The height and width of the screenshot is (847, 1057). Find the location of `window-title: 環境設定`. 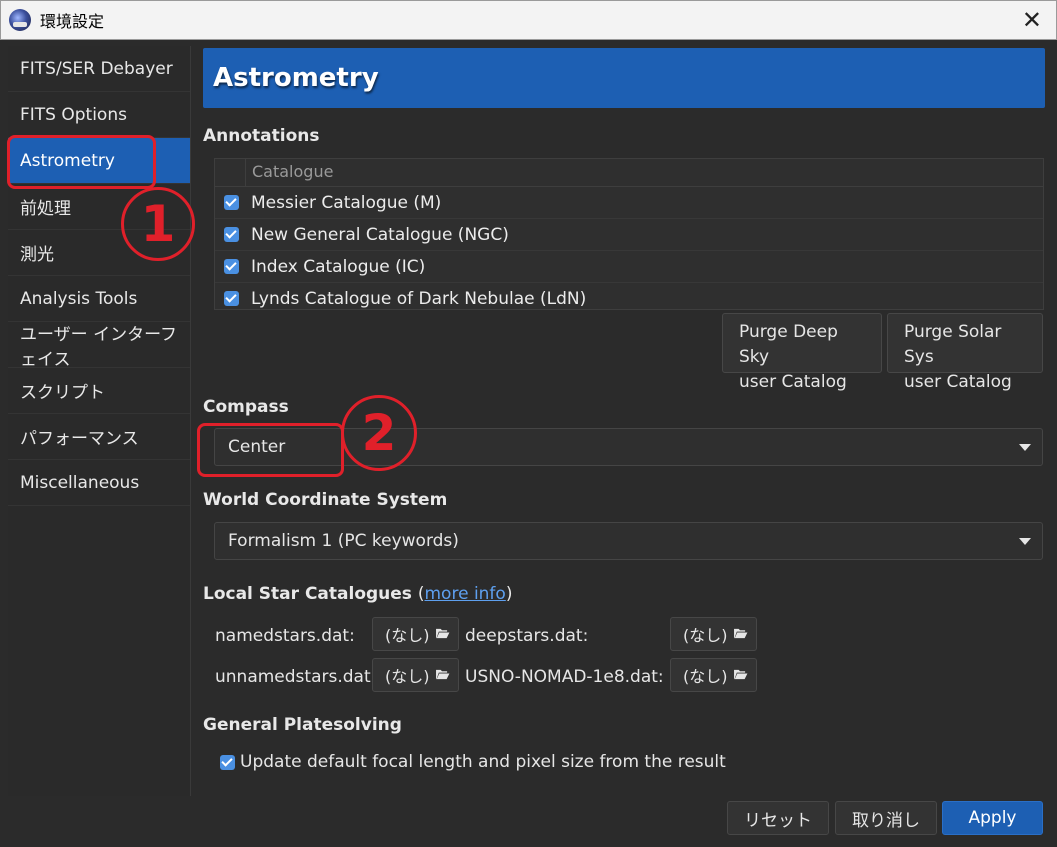

window-title: 環境設定 is located at coordinates (72, 21).